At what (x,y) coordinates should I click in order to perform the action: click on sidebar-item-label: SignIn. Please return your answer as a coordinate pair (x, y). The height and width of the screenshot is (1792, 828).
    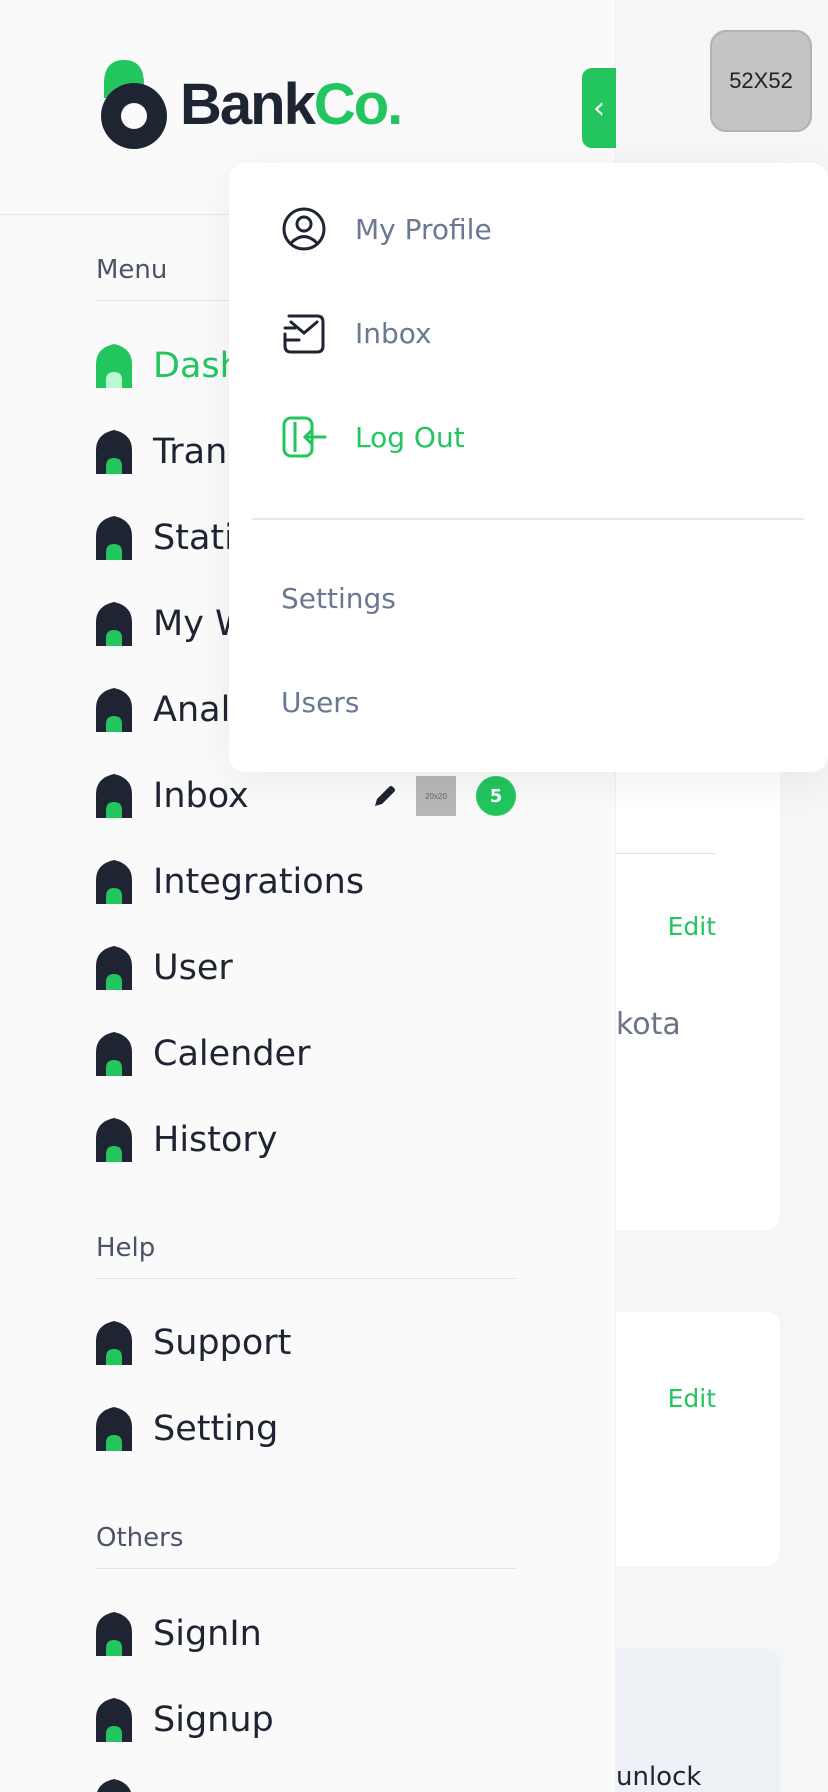
    Looking at the image, I should click on (207, 1634).